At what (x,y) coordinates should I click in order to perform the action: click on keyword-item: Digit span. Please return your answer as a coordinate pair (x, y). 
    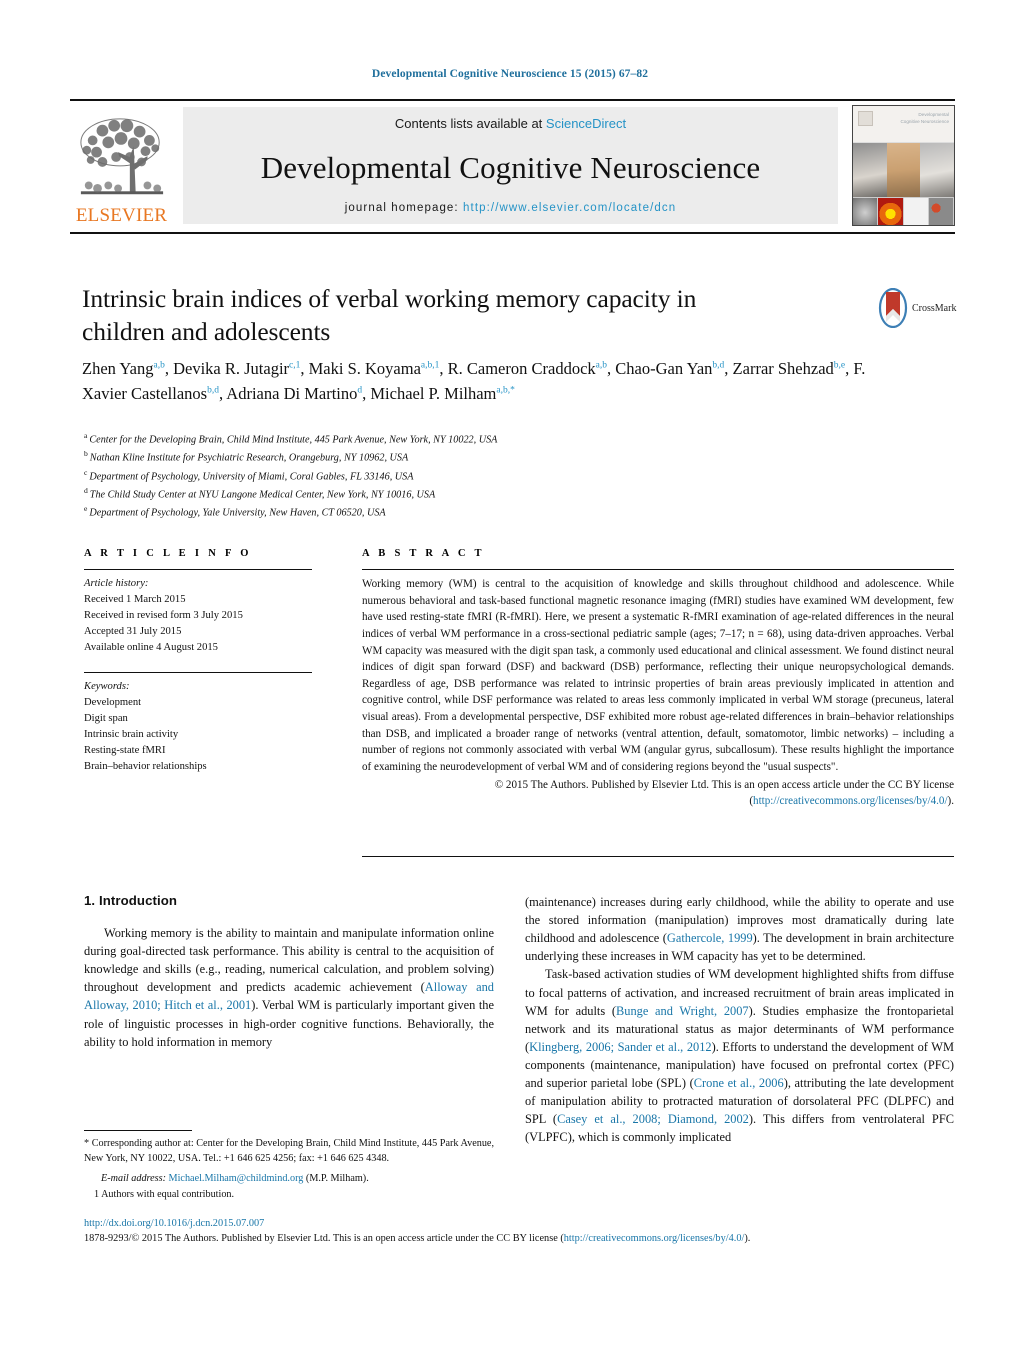
    Looking at the image, I should click on (106, 719).